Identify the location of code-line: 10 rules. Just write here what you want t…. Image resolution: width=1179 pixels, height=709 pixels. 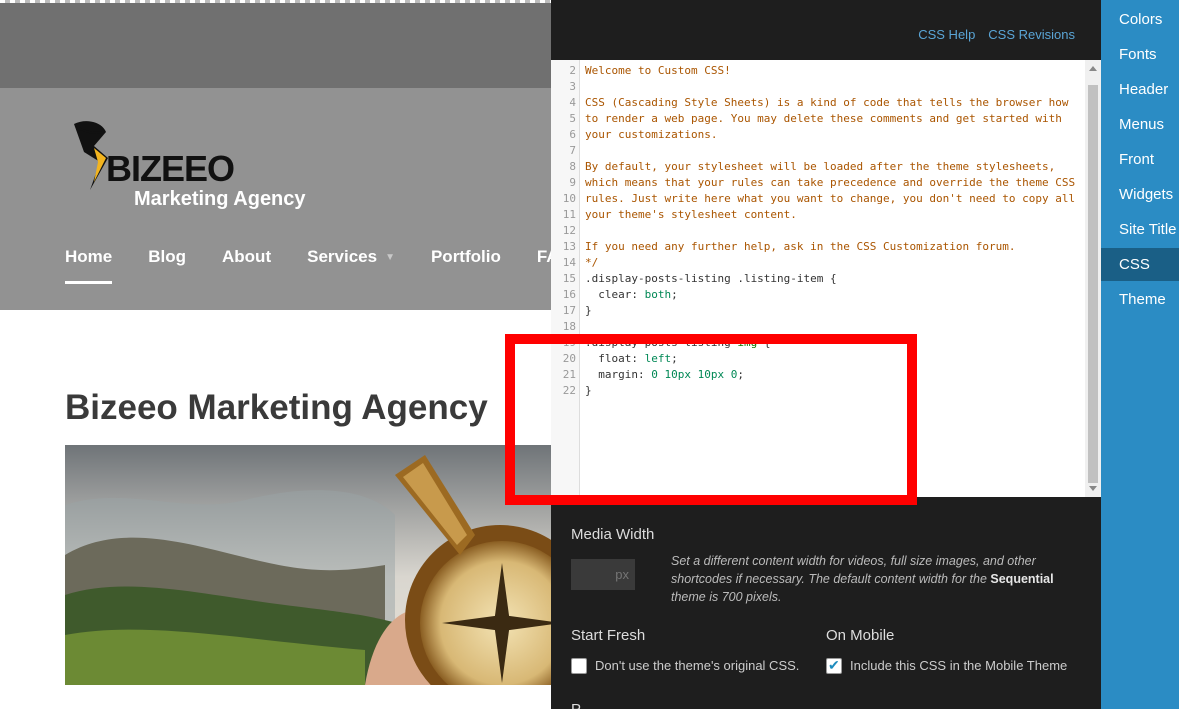
(817, 199).